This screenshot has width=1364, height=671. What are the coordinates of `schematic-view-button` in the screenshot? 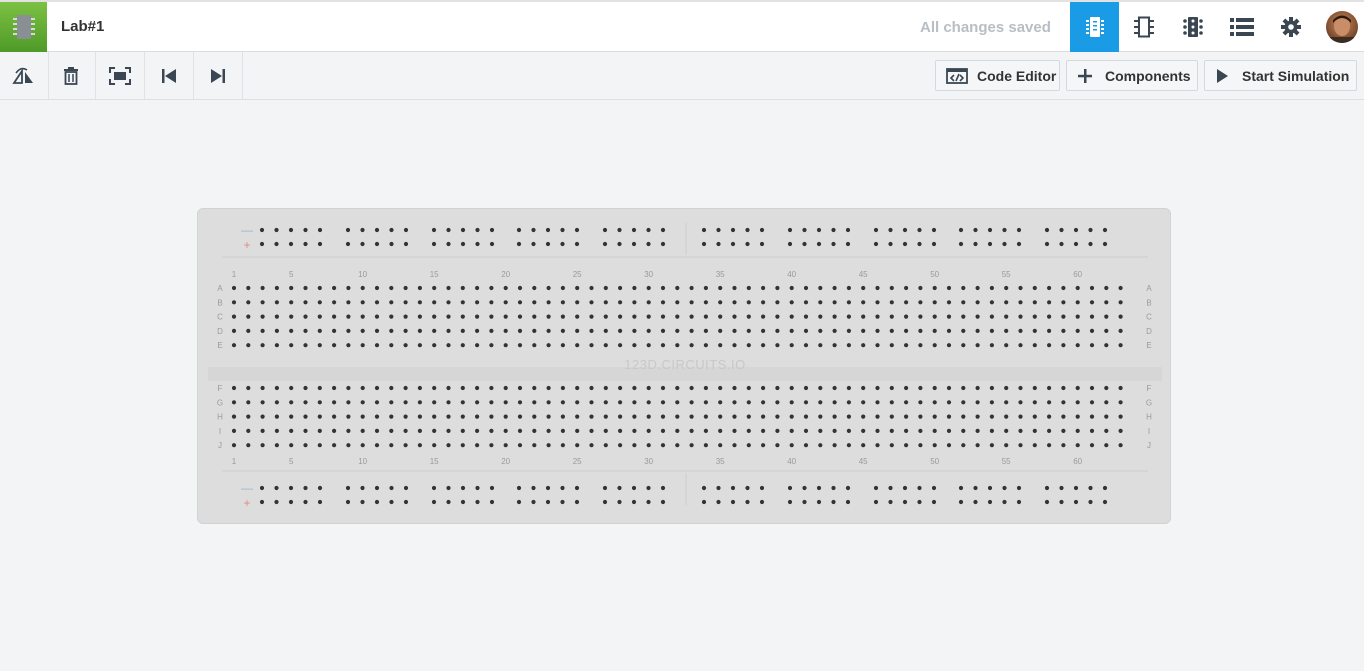 It's located at (1143, 27).